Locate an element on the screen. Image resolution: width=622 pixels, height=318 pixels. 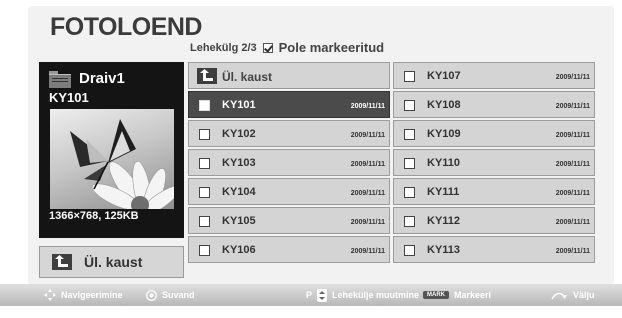
help-mark-label: Markeeri is located at coordinates (473, 295).